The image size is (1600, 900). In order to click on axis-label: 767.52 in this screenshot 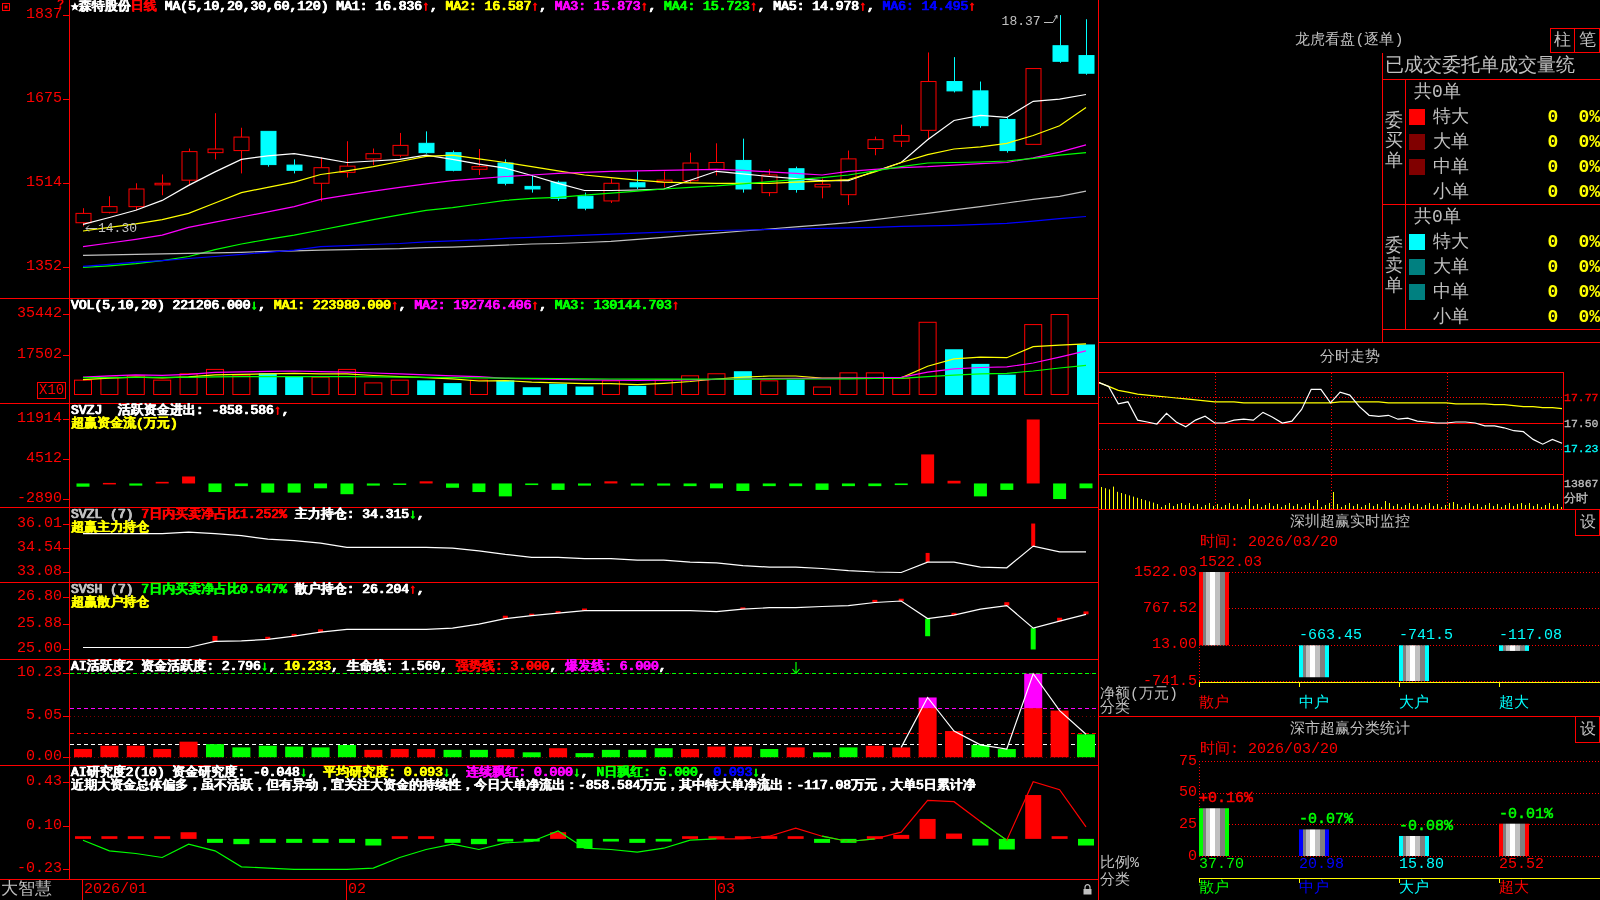, I will do `click(1170, 608)`.